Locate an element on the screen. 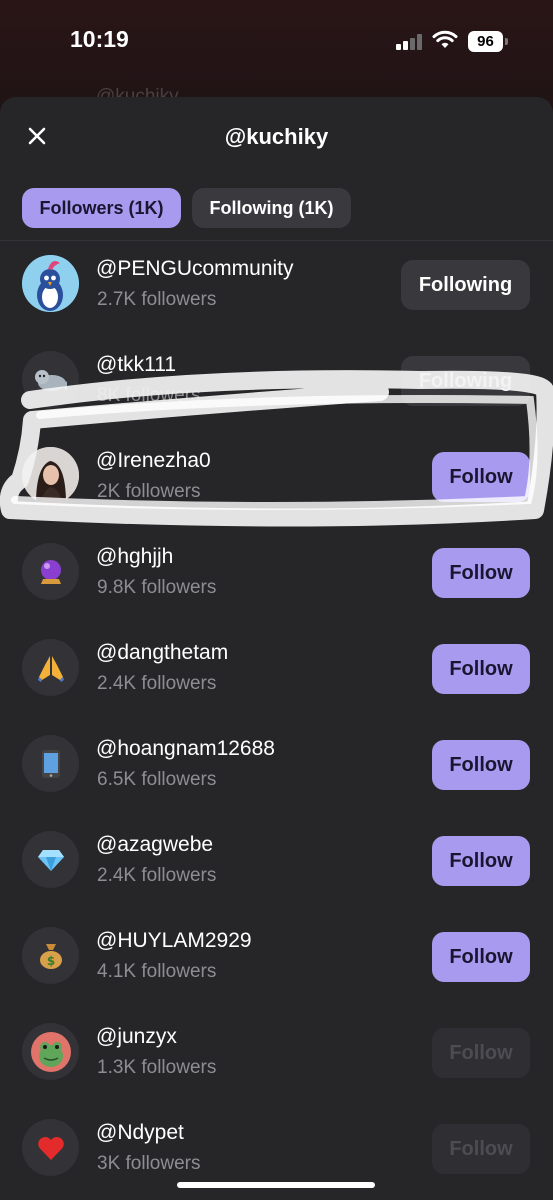  username: @tkk111 is located at coordinates (136, 365).